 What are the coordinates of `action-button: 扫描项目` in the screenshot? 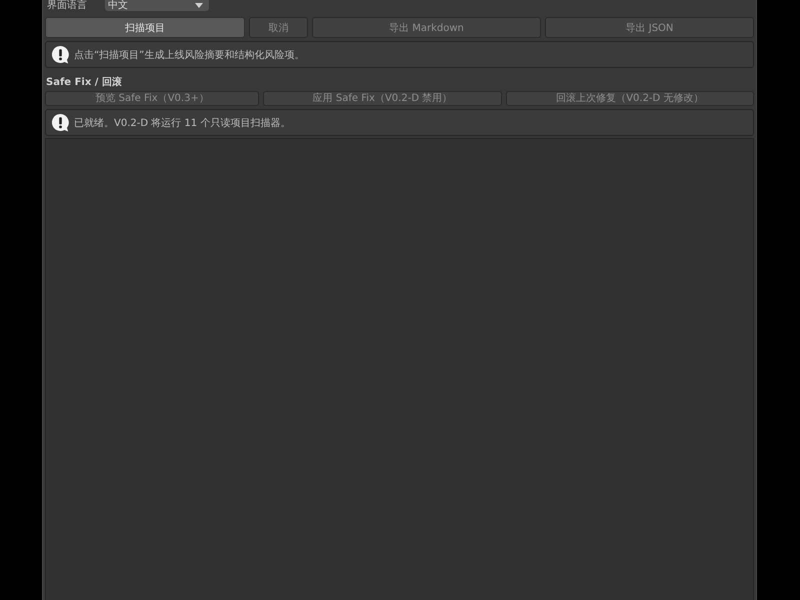 It's located at (145, 27).